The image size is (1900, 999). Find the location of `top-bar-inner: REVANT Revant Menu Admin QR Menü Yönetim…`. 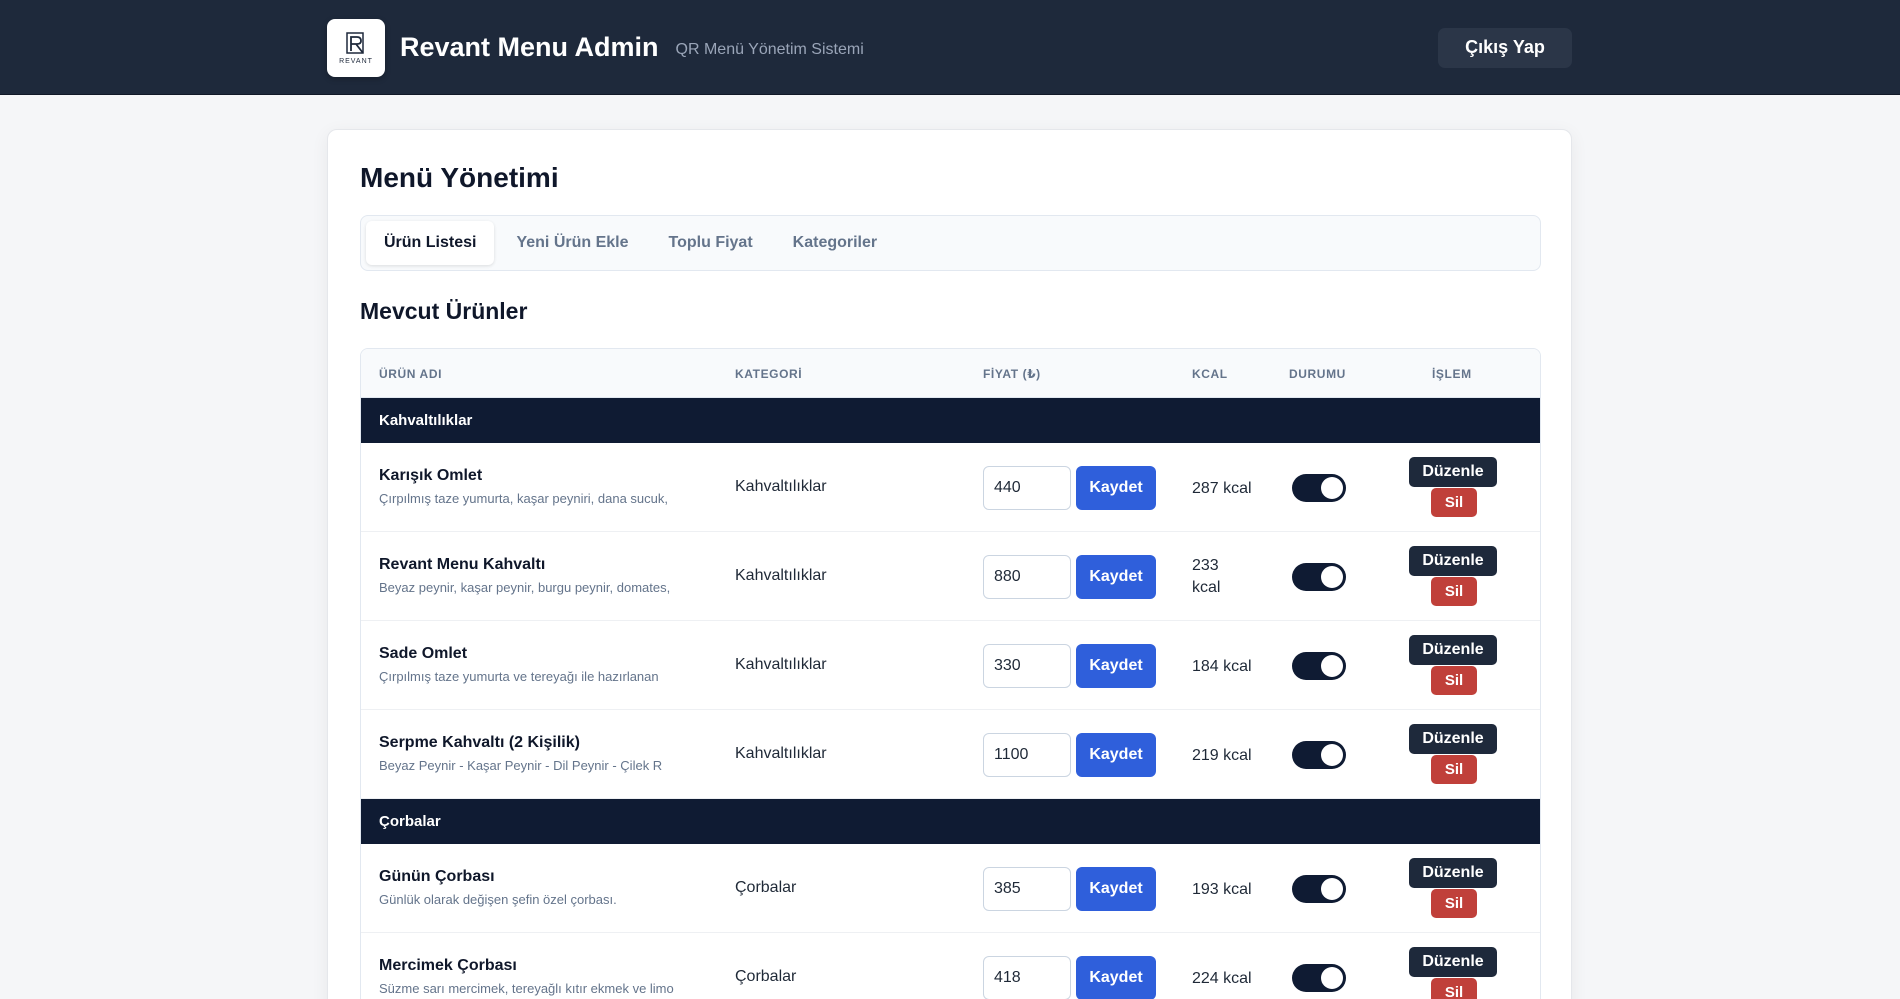

top-bar-inner: REVANT Revant Menu Admin QR Menü Yönetim… is located at coordinates (949, 47).